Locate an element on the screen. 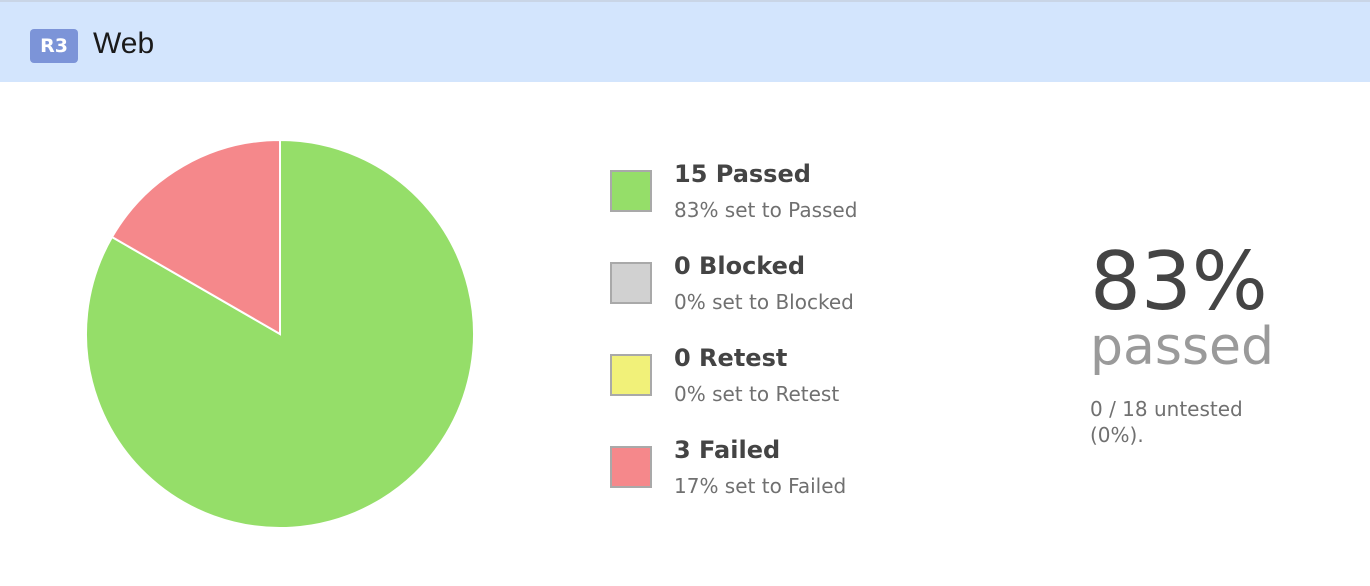 The width and height of the screenshot is (1370, 586). legend-item-blocked: 0 Blocked 0% set to Blocked is located at coordinates (790, 296).